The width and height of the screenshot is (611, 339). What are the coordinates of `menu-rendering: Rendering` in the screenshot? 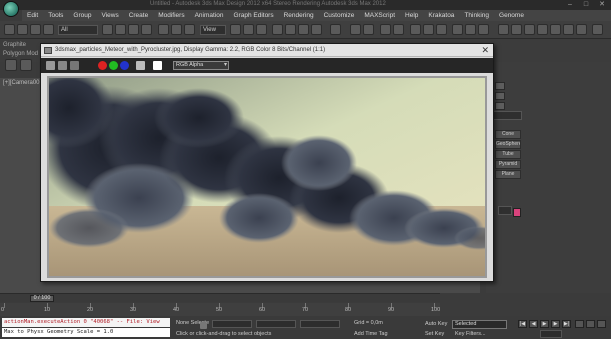 It's located at (299, 15).